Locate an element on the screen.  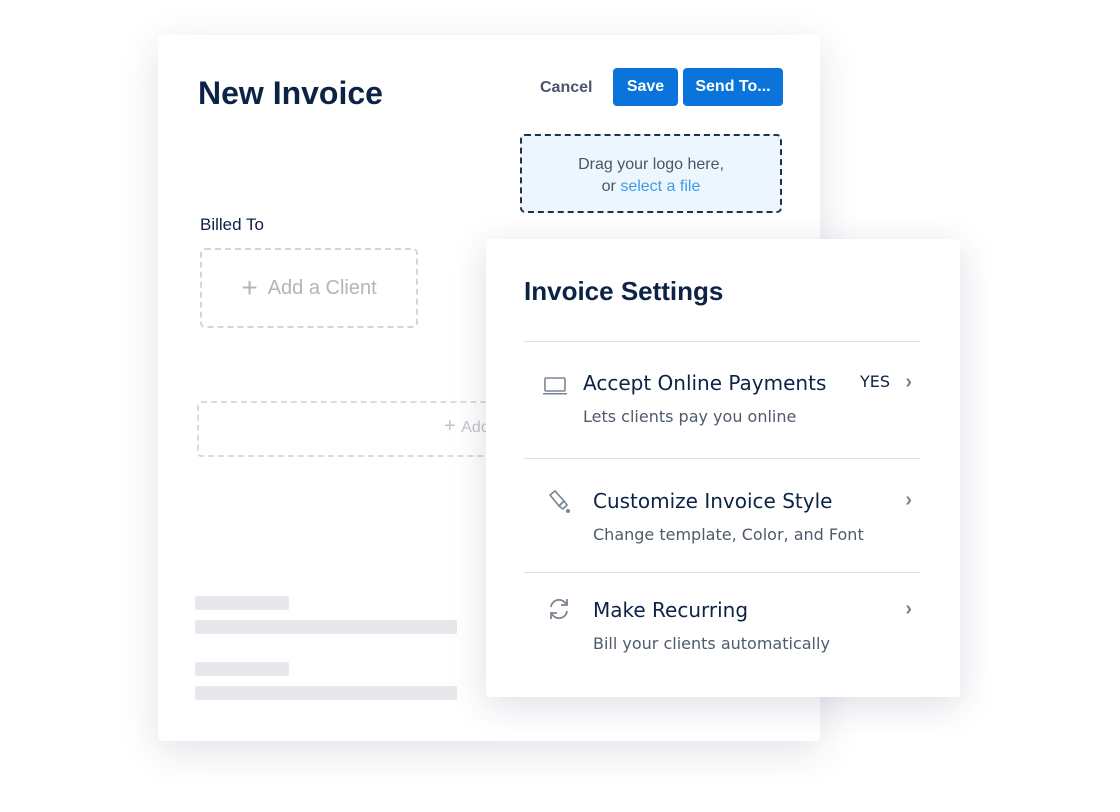
billed-to-label: Billed To is located at coordinates (232, 224).